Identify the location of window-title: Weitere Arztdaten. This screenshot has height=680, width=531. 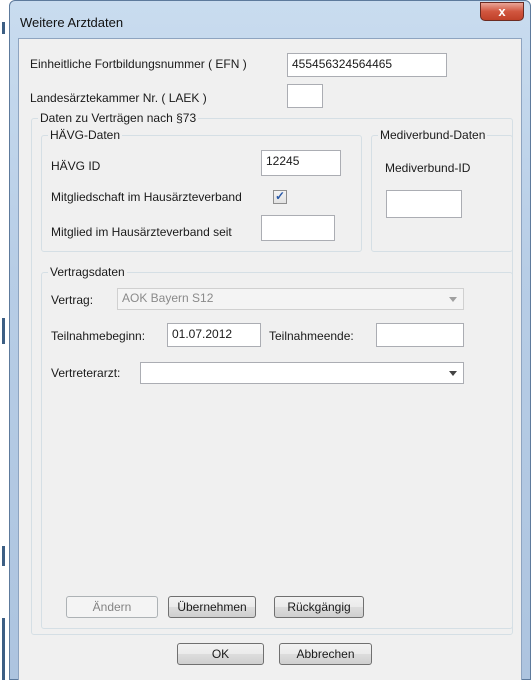
(72, 22).